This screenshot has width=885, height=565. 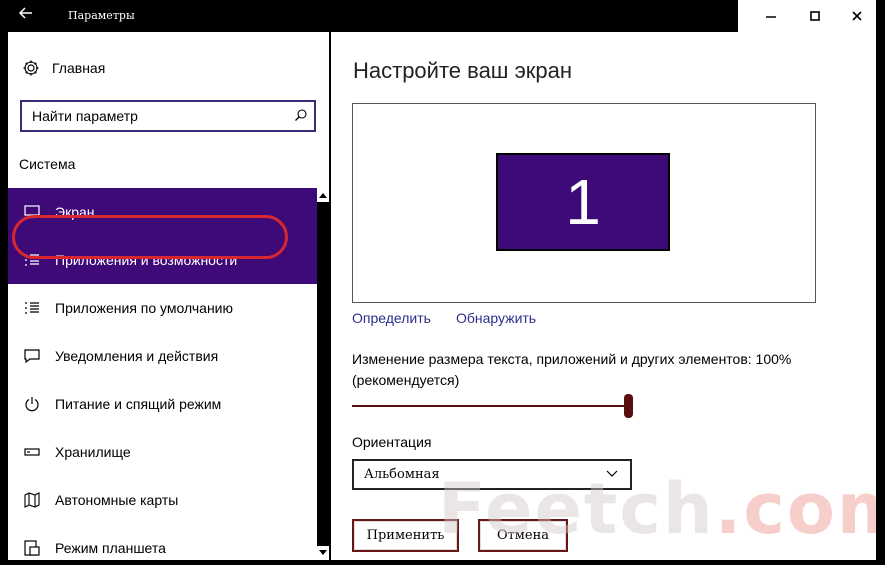 I want to click on orientation-value: Альбомная, so click(x=402, y=474).